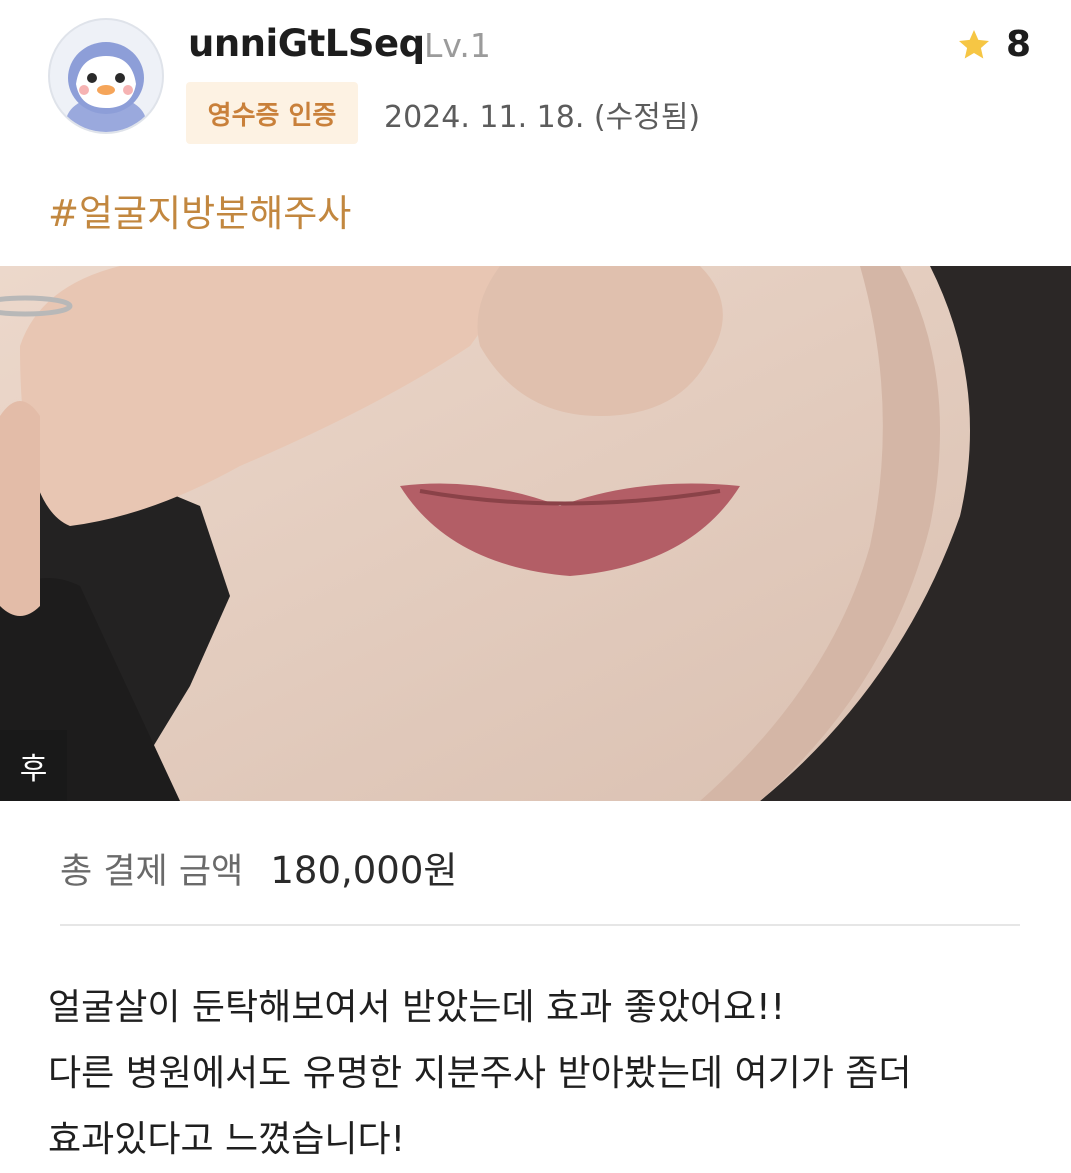  Describe the element at coordinates (227, 1139) in the screenshot. I see `review-line: 효과있다고 느꼈습니다!` at that location.